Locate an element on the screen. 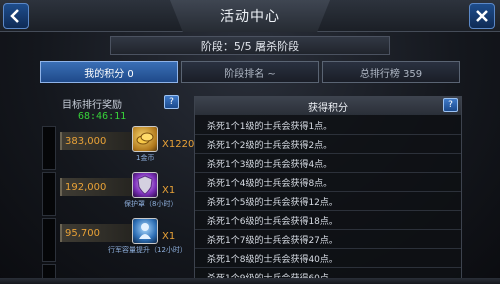  list-item: 杀死1个7级的士兵会获得27点。 is located at coordinates (328, 239).